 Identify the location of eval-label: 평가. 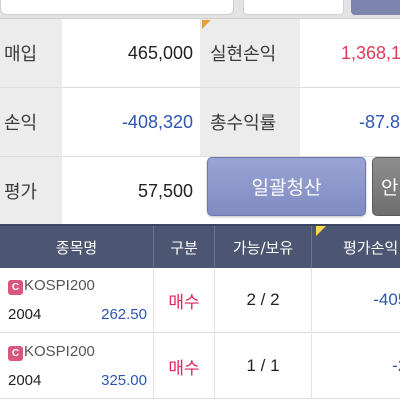
(31, 191).